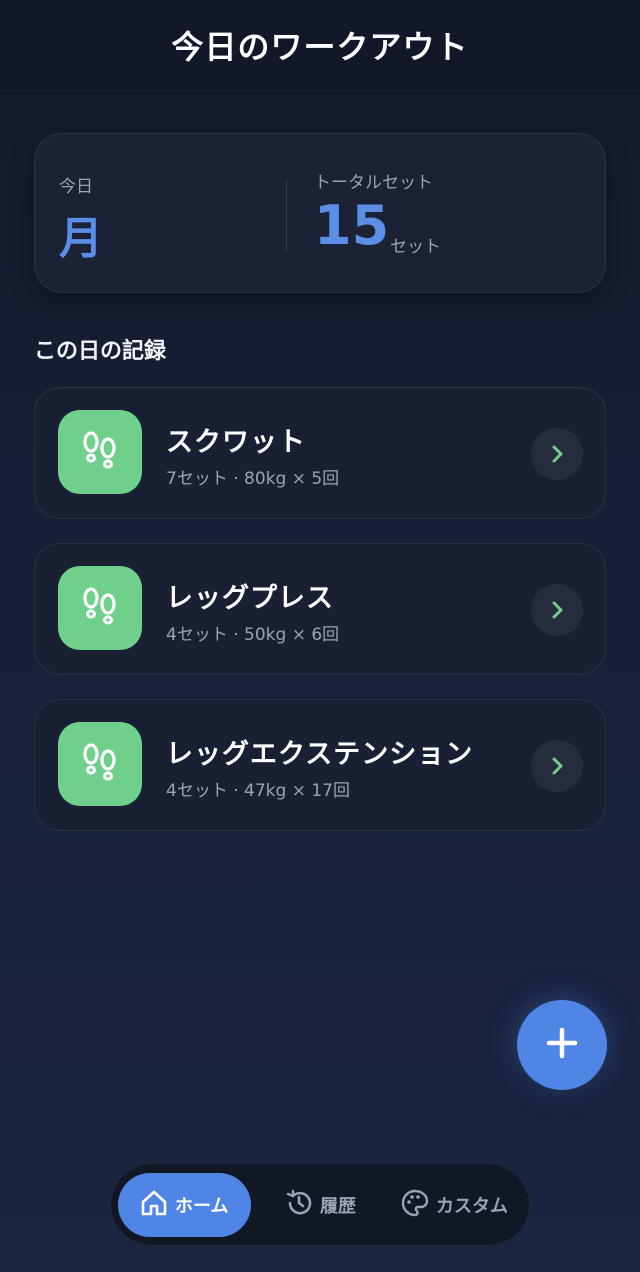  What do you see at coordinates (253, 479) in the screenshot?
I see `exercise-detail: 7セット · 80kg × 5回` at bounding box center [253, 479].